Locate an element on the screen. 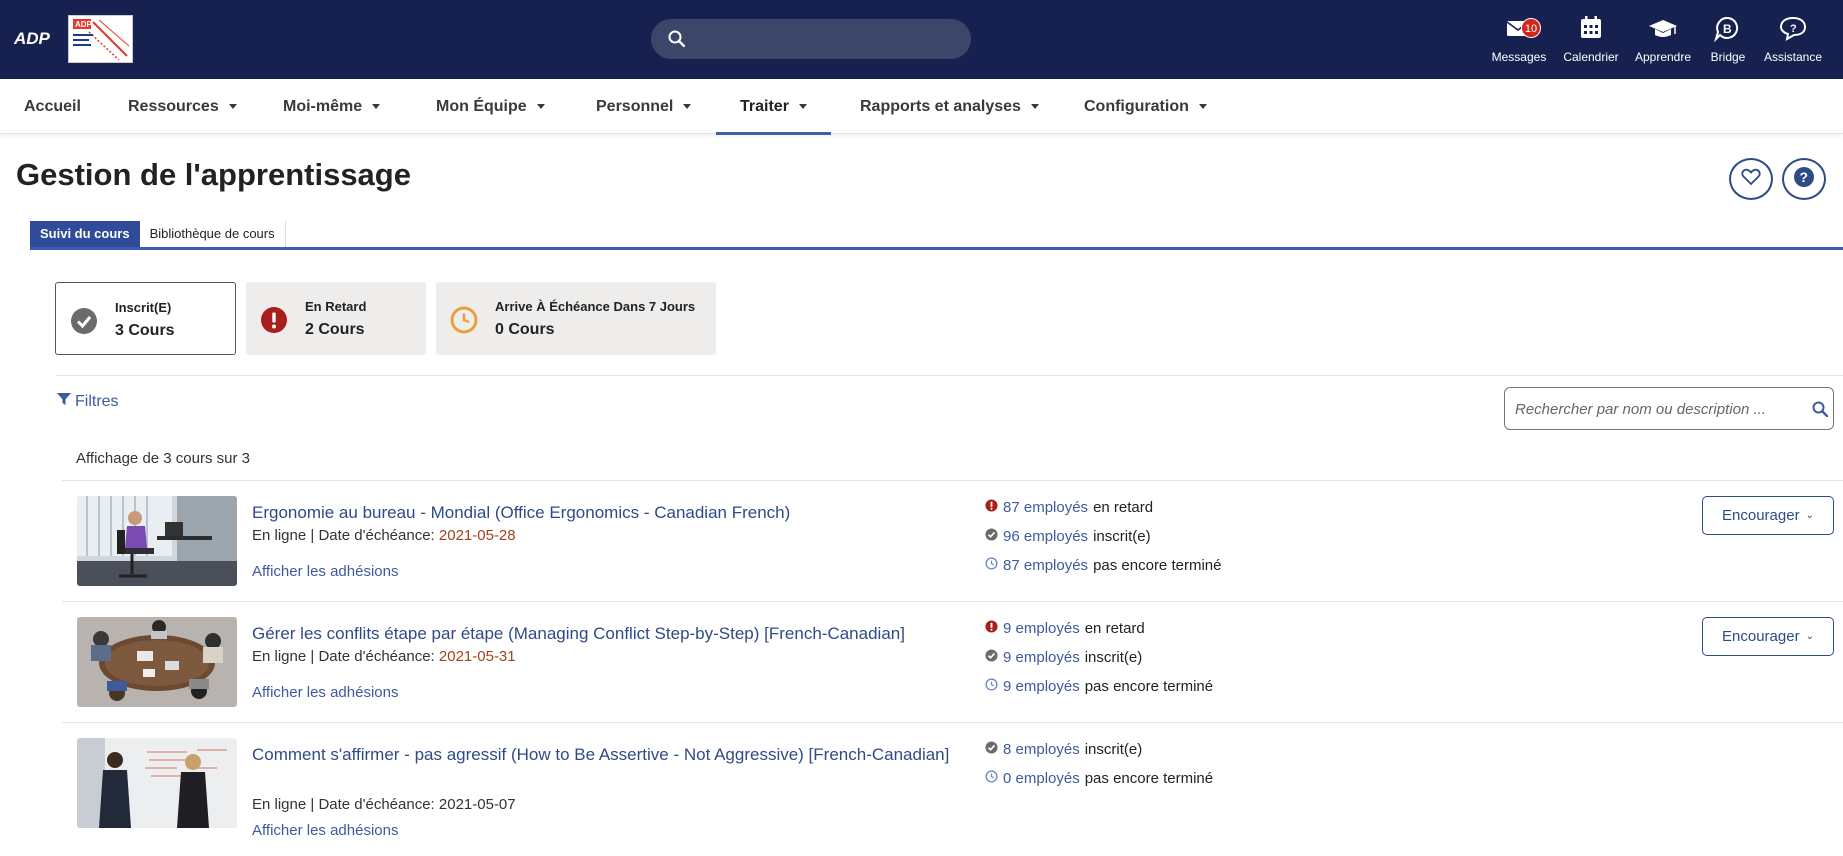 The image size is (1843, 856). svg-text: B is located at coordinates (1727, 29).